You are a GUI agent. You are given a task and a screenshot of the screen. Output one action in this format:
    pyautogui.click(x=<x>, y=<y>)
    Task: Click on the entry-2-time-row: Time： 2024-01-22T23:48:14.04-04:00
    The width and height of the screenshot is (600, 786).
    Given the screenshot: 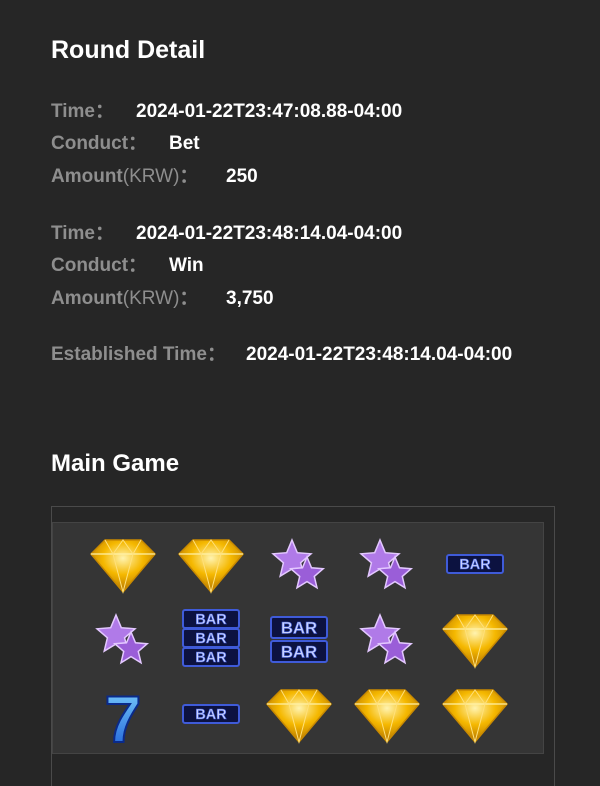 What is the action you would take?
    pyautogui.click(x=226, y=234)
    